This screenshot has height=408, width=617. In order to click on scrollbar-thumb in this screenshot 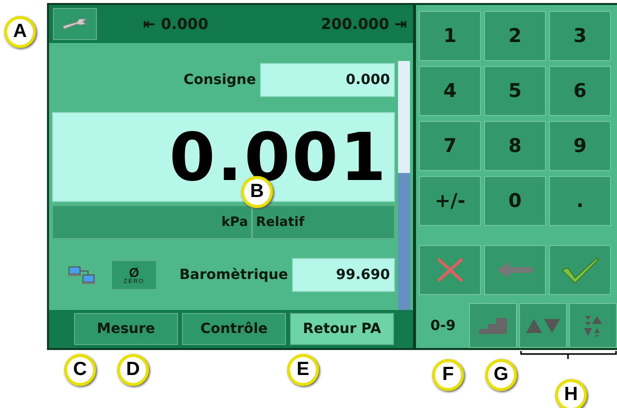, I will do `click(404, 241)`.